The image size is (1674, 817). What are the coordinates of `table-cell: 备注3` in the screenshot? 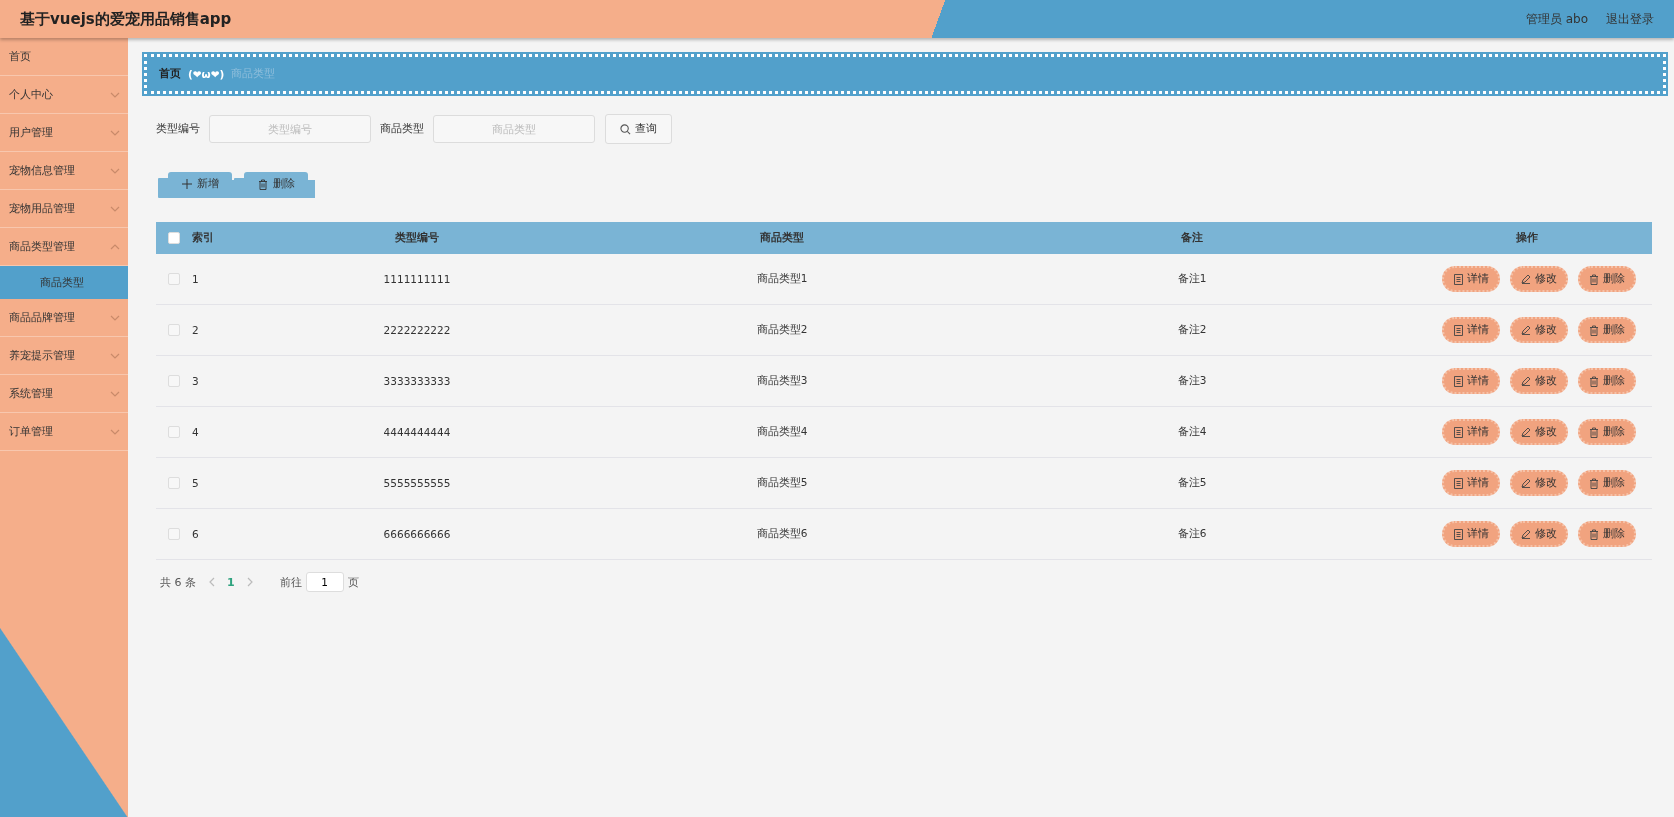 It's located at (1192, 380).